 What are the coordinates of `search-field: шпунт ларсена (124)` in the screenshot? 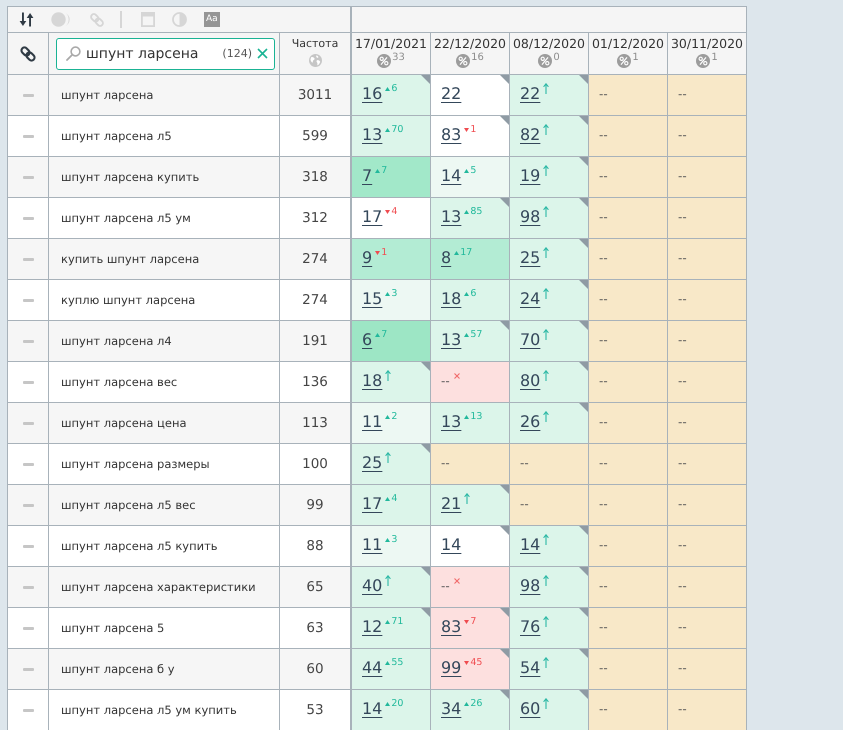 It's located at (165, 54).